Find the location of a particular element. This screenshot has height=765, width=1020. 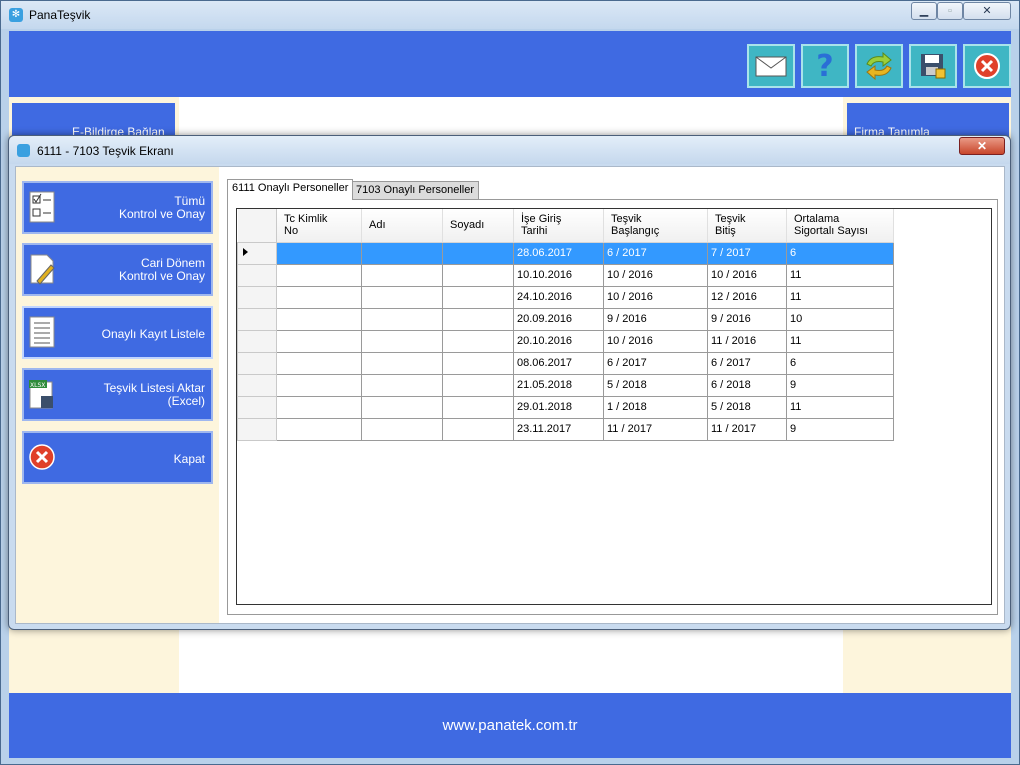

table-cell: 28.06.2017 is located at coordinates (558, 253).